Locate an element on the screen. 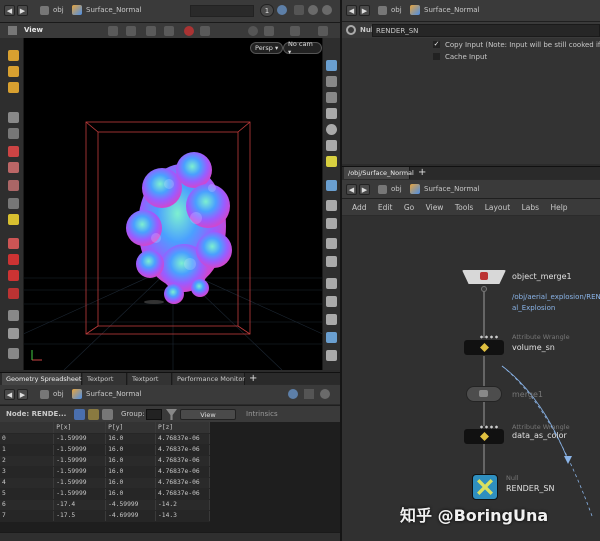  n-back-icon: ◀ is located at coordinates (351, 189).